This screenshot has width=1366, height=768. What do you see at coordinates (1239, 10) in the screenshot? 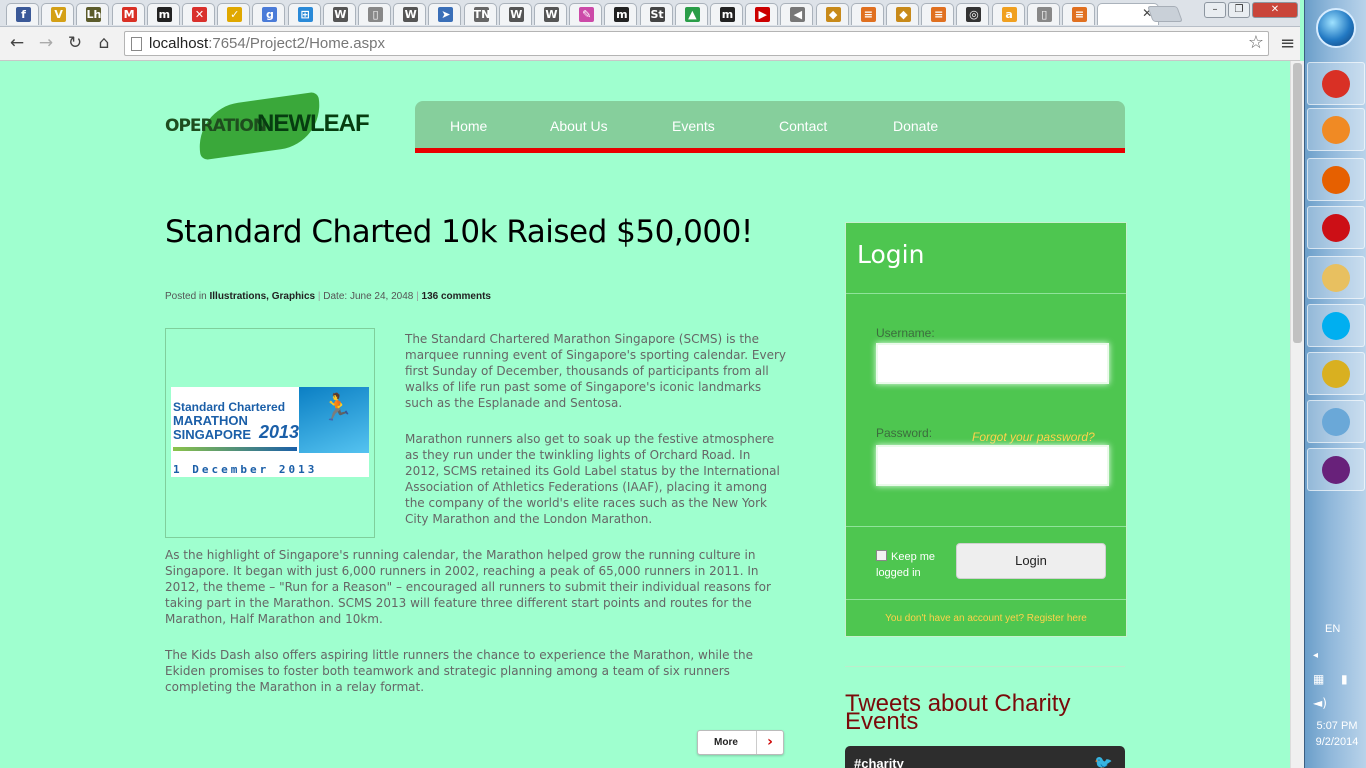
I see `maximize-button: ❐` at bounding box center [1239, 10].